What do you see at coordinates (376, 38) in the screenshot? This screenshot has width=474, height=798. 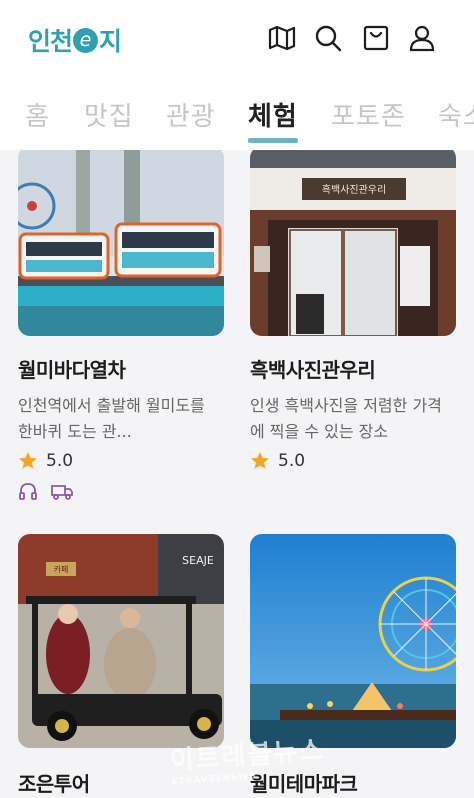 I see `shopping-bag-icon` at bounding box center [376, 38].